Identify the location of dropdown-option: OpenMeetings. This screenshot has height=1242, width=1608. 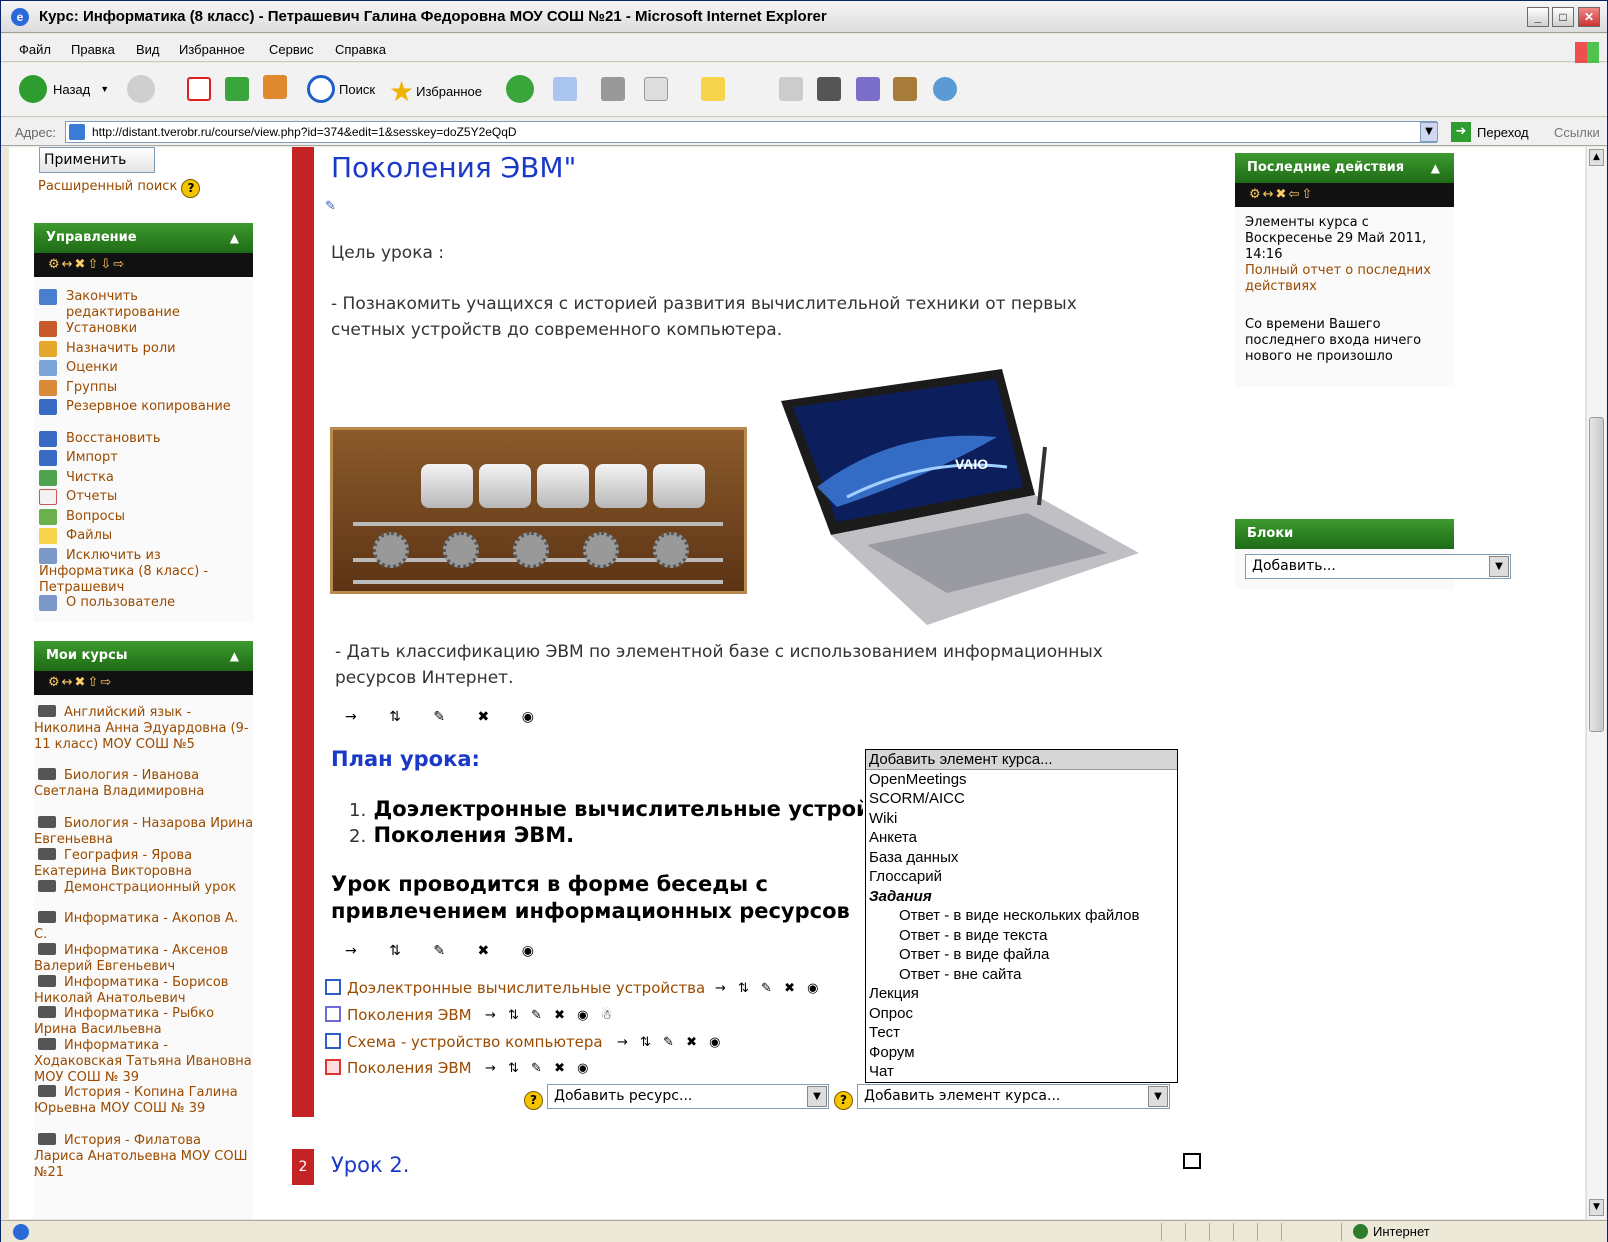
(1021, 780).